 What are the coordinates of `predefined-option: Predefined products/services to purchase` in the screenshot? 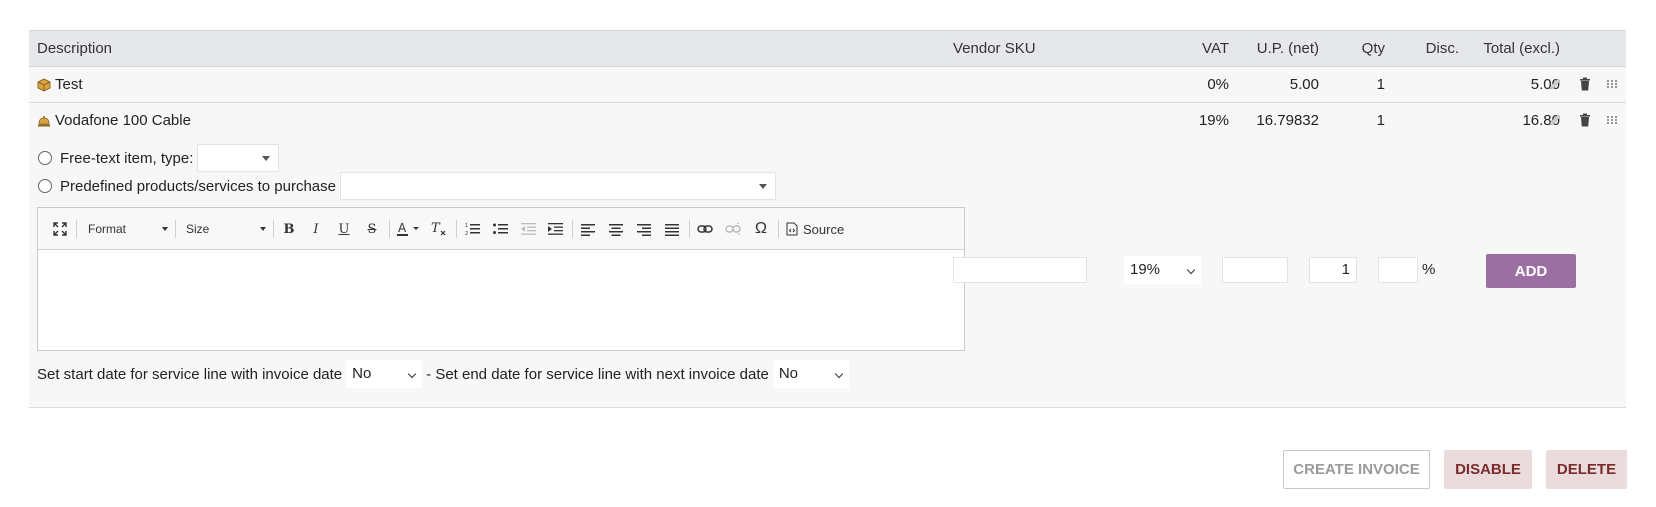 It's located at (407, 186).